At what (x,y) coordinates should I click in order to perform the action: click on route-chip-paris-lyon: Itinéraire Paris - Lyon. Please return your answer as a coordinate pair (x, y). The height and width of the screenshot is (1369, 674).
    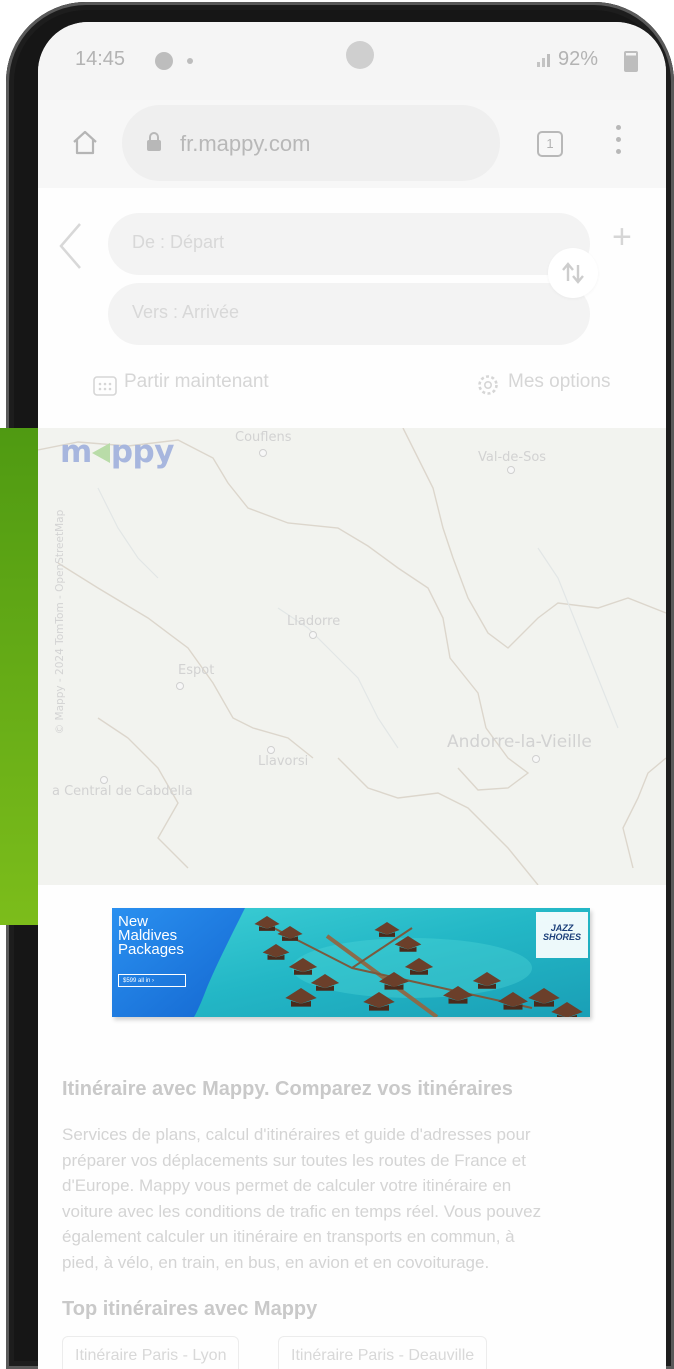
    Looking at the image, I should click on (151, 1352).